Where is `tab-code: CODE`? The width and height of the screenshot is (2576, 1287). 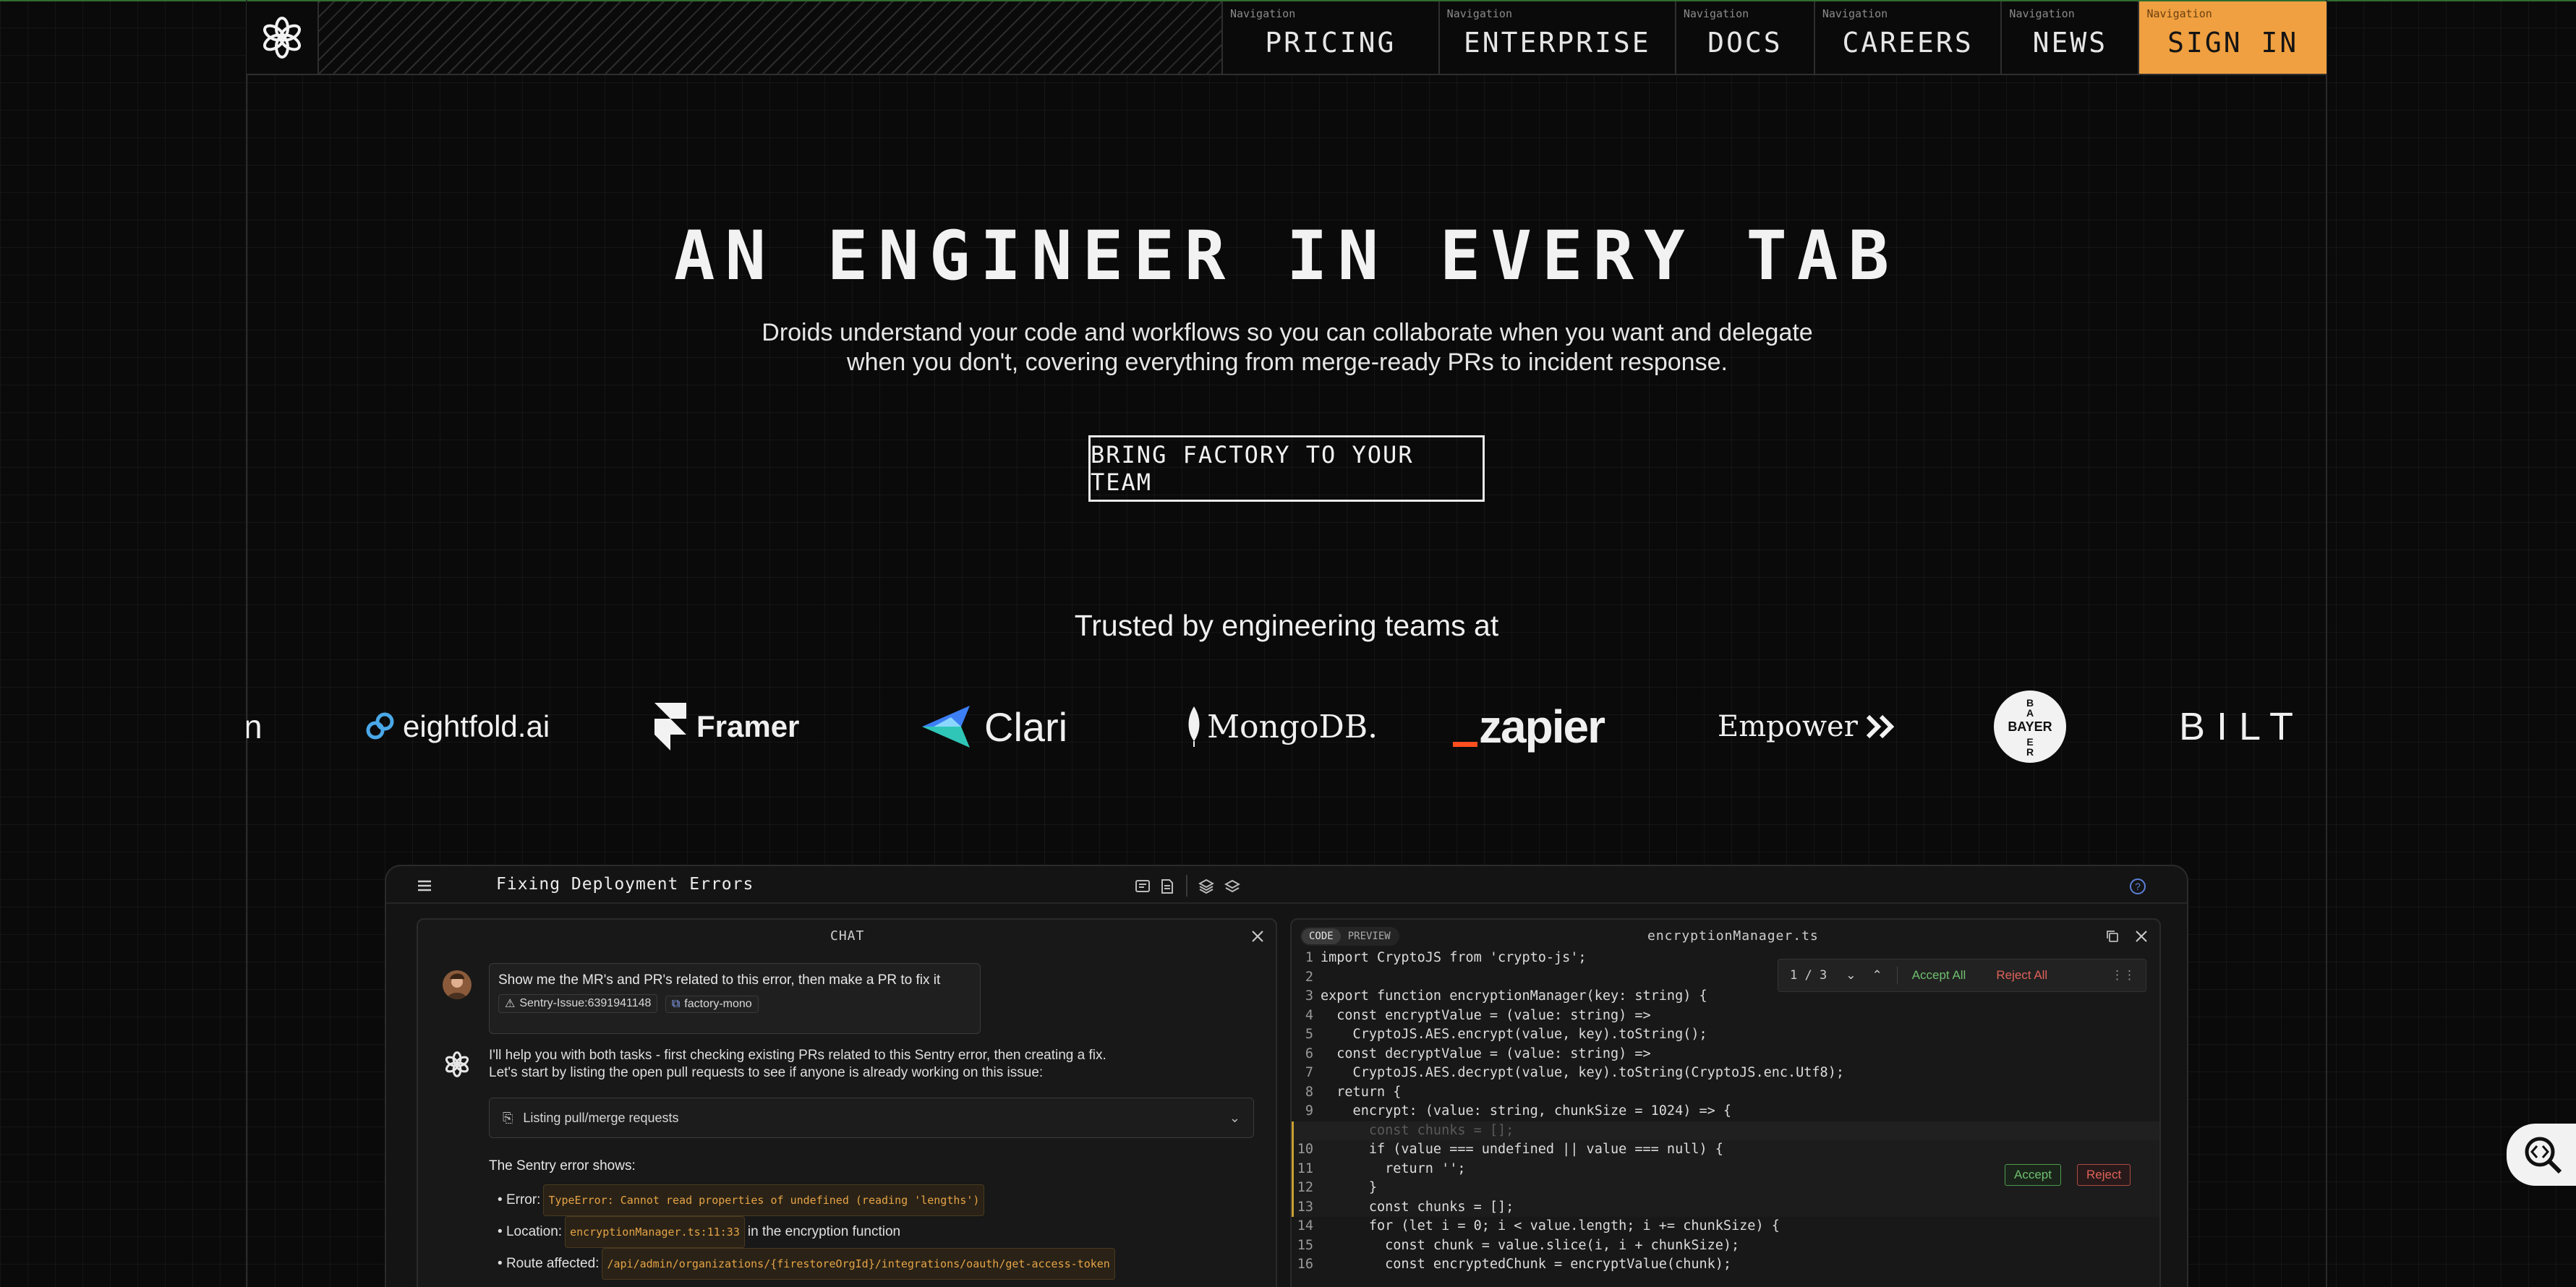 tab-code: CODE is located at coordinates (1321, 936).